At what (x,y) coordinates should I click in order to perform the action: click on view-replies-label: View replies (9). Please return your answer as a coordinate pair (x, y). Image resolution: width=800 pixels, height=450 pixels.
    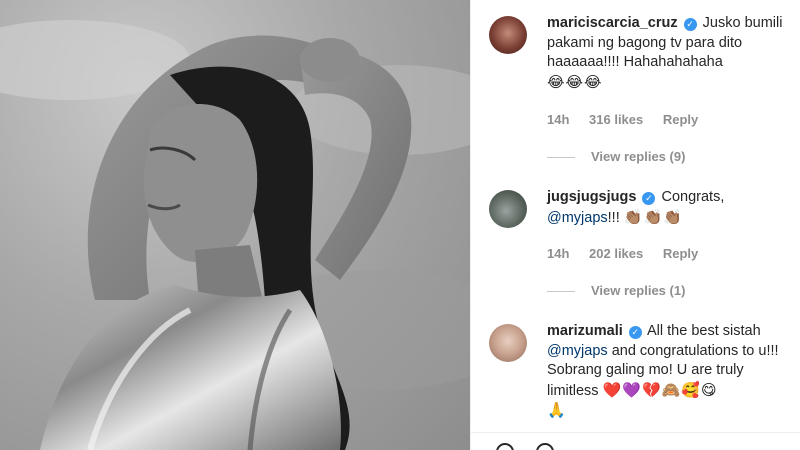
    Looking at the image, I should click on (638, 156).